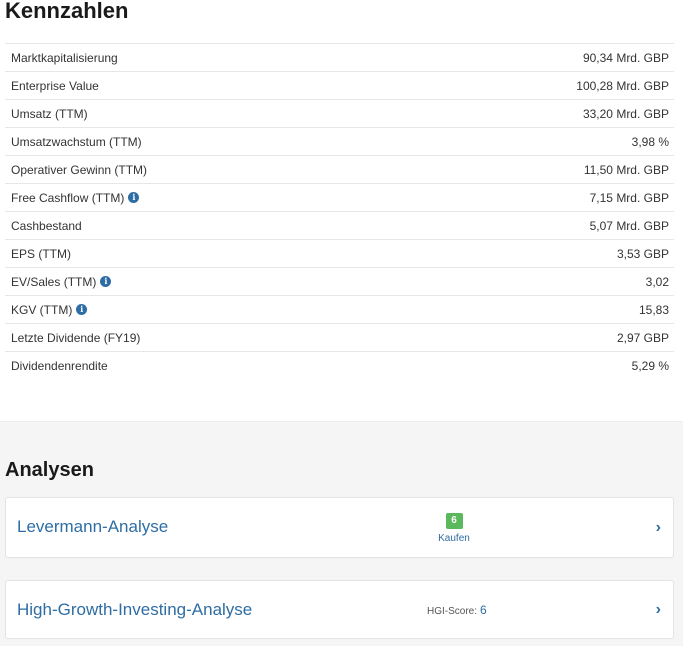 Image resolution: width=683 pixels, height=646 pixels. Describe the element at coordinates (134, 610) in the screenshot. I see `hgi-title: High-Growth-Investing-Analyse` at that location.